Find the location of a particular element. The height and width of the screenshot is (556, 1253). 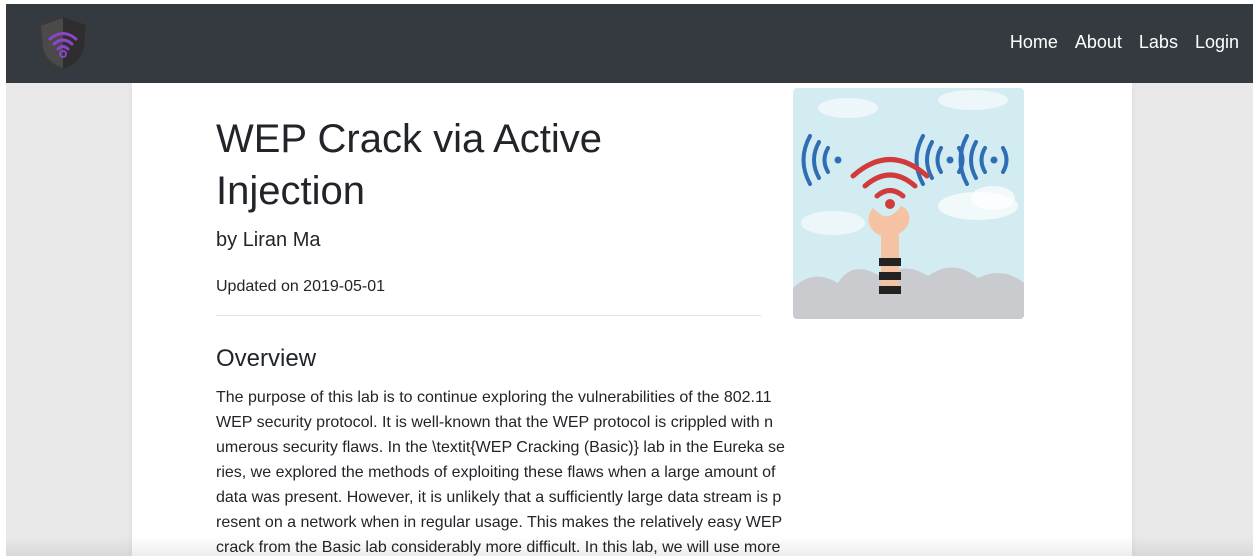

nav-labs-link: Labs is located at coordinates (1158, 42).